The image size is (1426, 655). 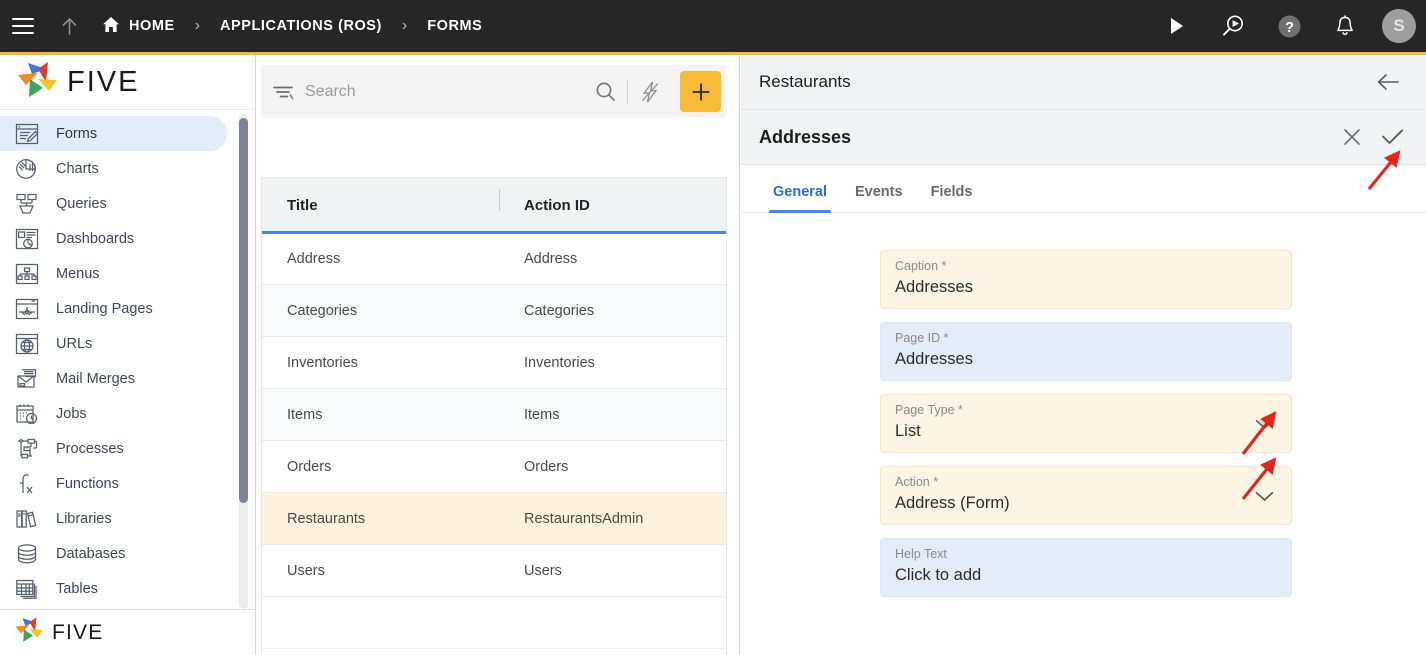 I want to click on tab-general: General, so click(x=800, y=198).